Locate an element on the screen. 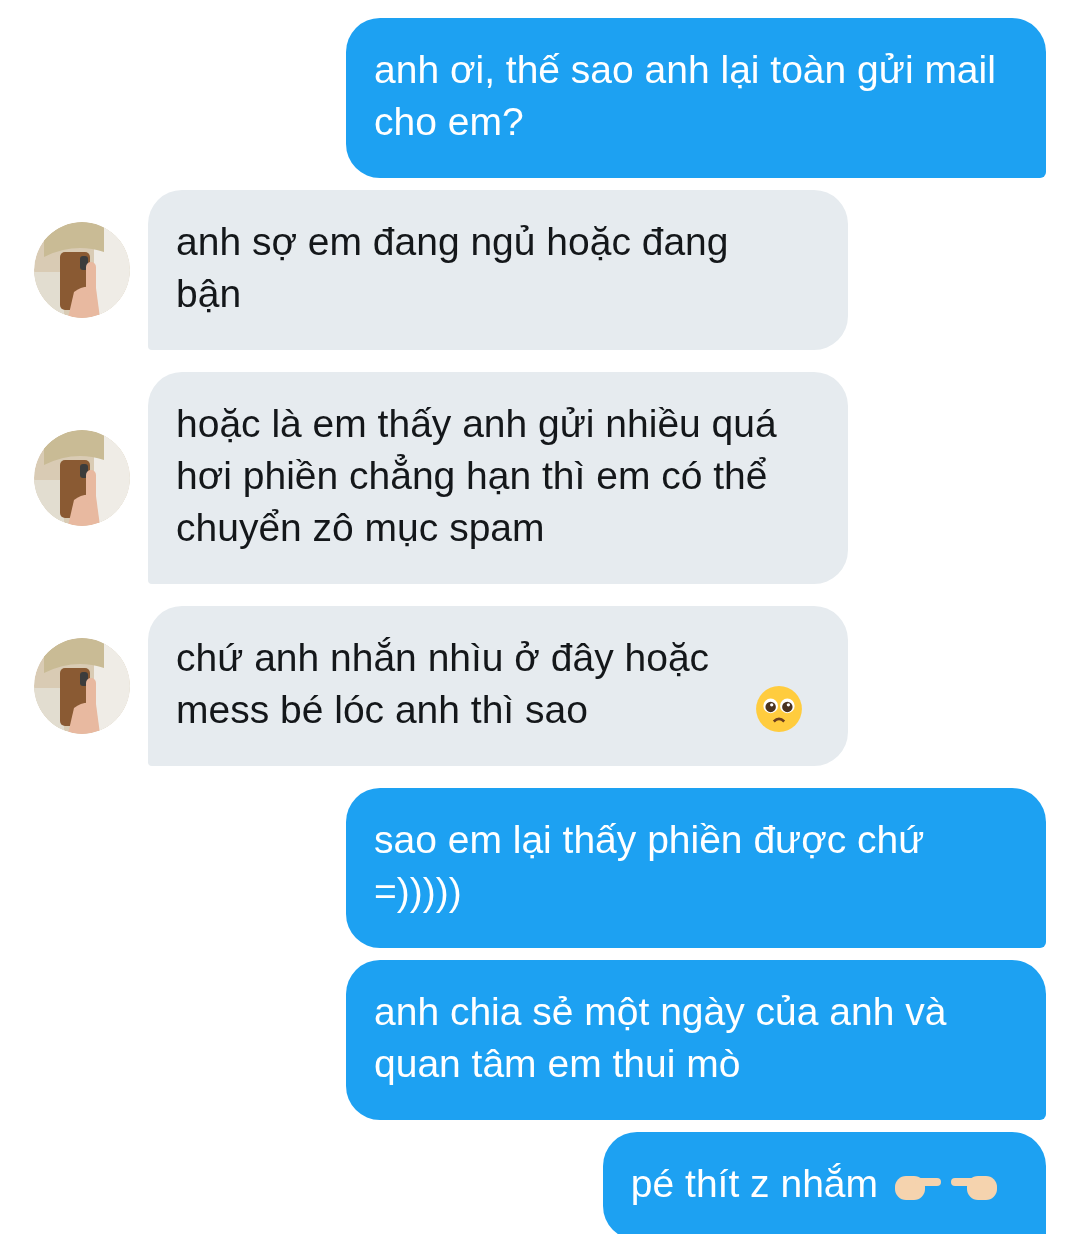 Image resolution: width=1080 pixels, height=1234 pixels. message-text: pé thít z nhắm is located at coordinates (754, 1184).